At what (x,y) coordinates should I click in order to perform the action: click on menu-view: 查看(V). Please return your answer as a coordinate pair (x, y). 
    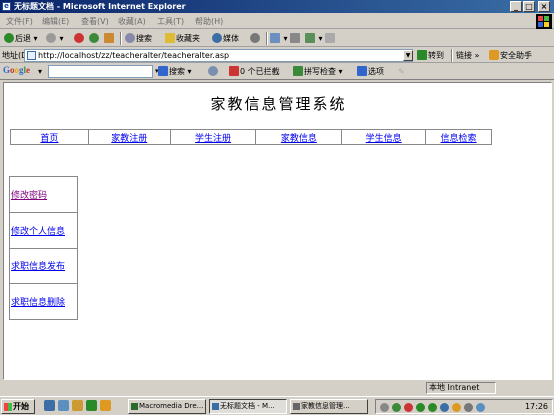
    Looking at the image, I should click on (95, 21).